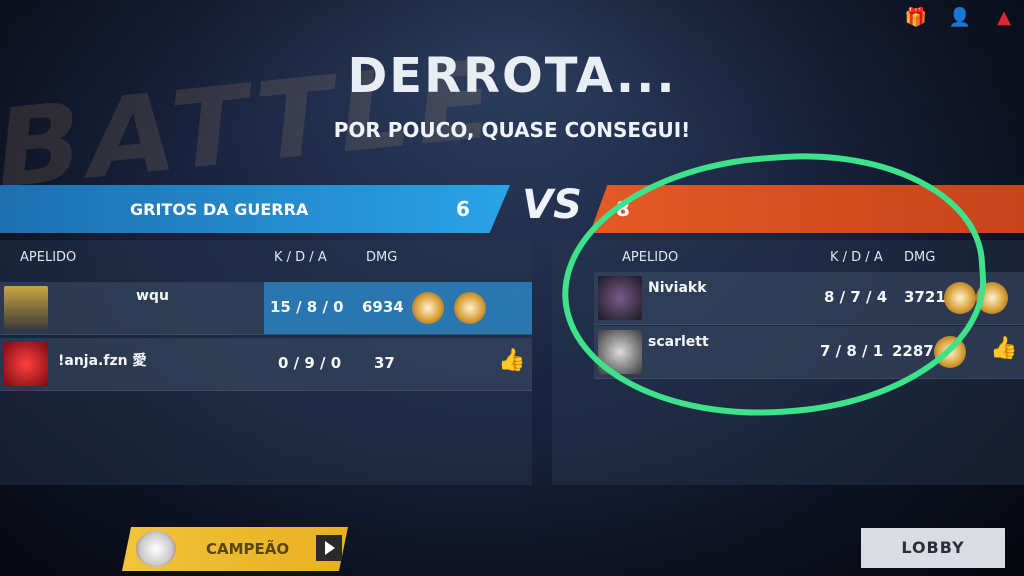 Image resolution: width=1024 pixels, height=576 pixels. What do you see at coordinates (512, 130) in the screenshot?
I see `result-subtitle: POR POUCO, QUASE CONSEGUI!` at bounding box center [512, 130].